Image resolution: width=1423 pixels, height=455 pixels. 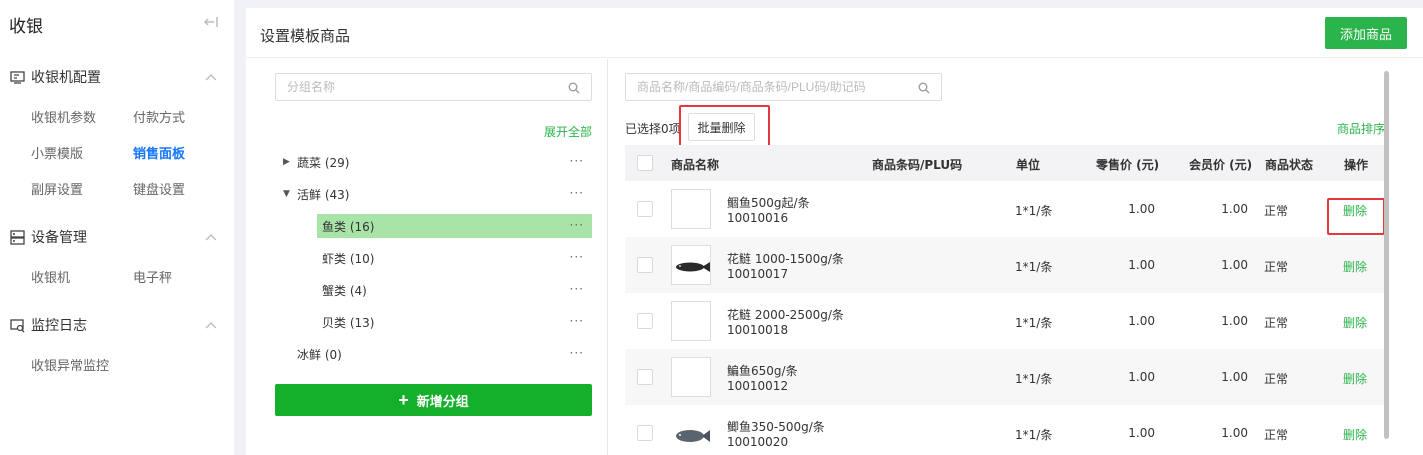 I want to click on tree-node-label: 蟹类 (4), so click(x=344, y=290).